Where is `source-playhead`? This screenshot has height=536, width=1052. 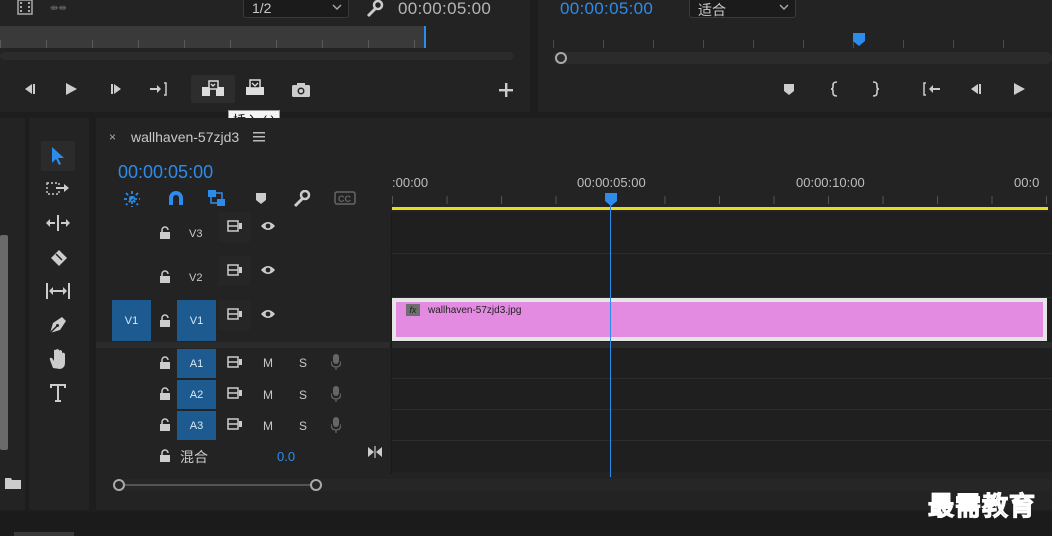 source-playhead is located at coordinates (425, 37).